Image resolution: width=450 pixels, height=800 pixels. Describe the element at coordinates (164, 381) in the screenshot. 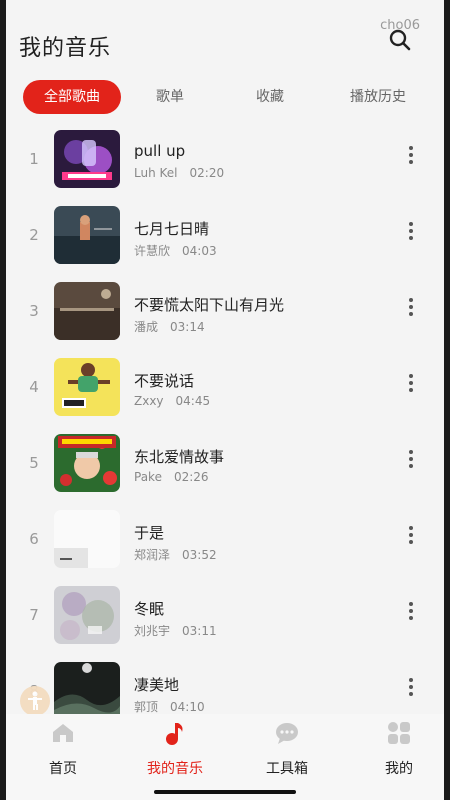

I see `song-title: 不要说话` at that location.